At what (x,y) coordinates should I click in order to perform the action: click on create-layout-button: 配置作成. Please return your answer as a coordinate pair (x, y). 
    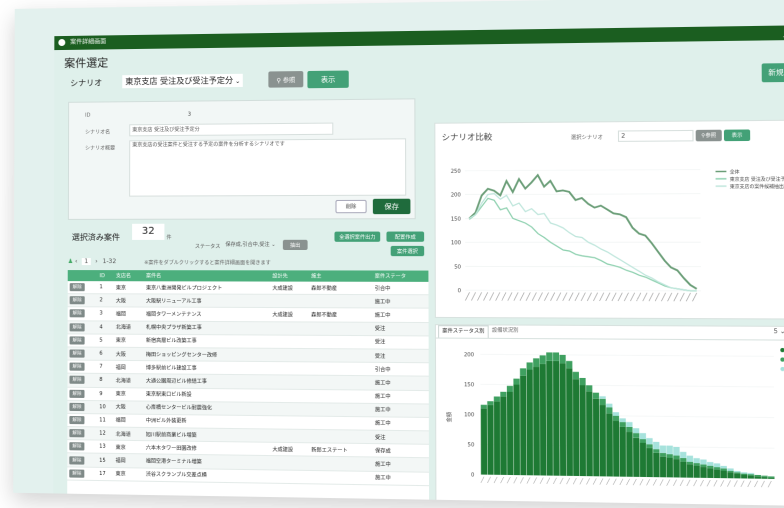
    Looking at the image, I should click on (405, 236).